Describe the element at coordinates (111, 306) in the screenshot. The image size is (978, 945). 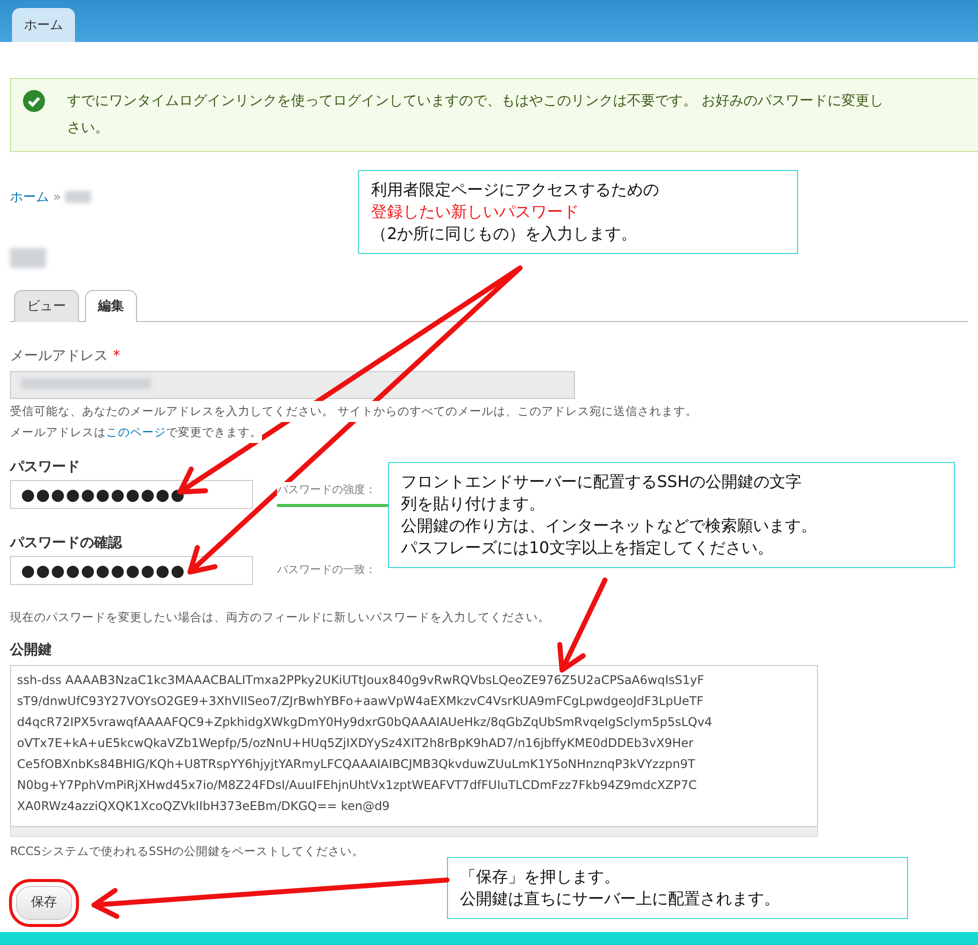
I see `page-tab: 編集` at that location.